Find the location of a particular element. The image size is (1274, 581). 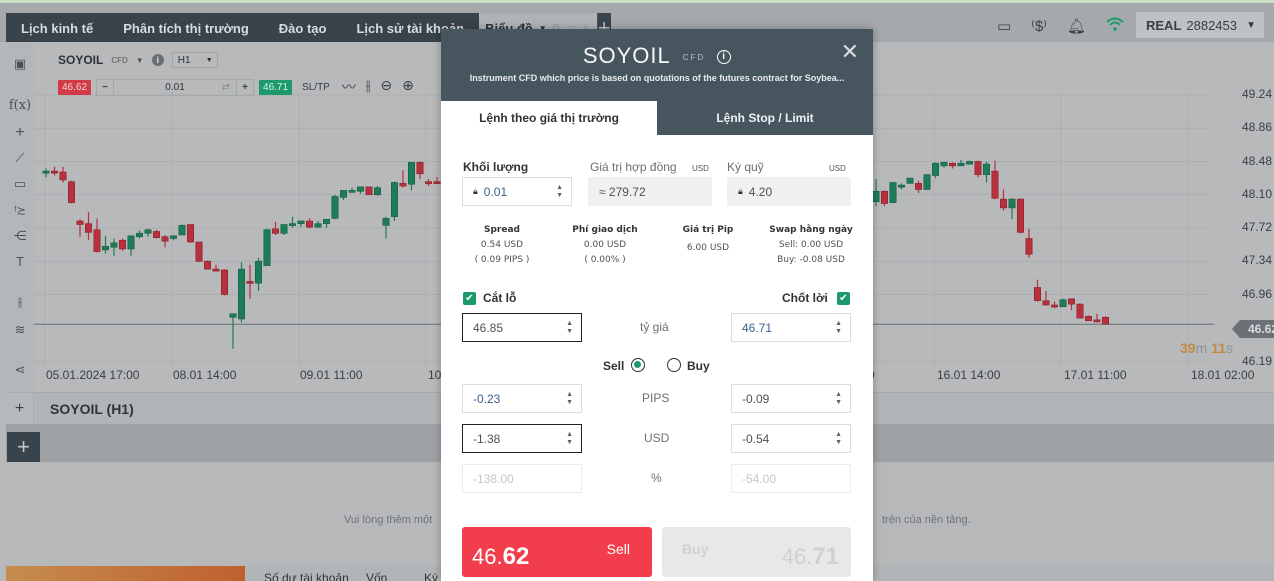

countdown-seconds: 11 is located at coordinates (1218, 348).